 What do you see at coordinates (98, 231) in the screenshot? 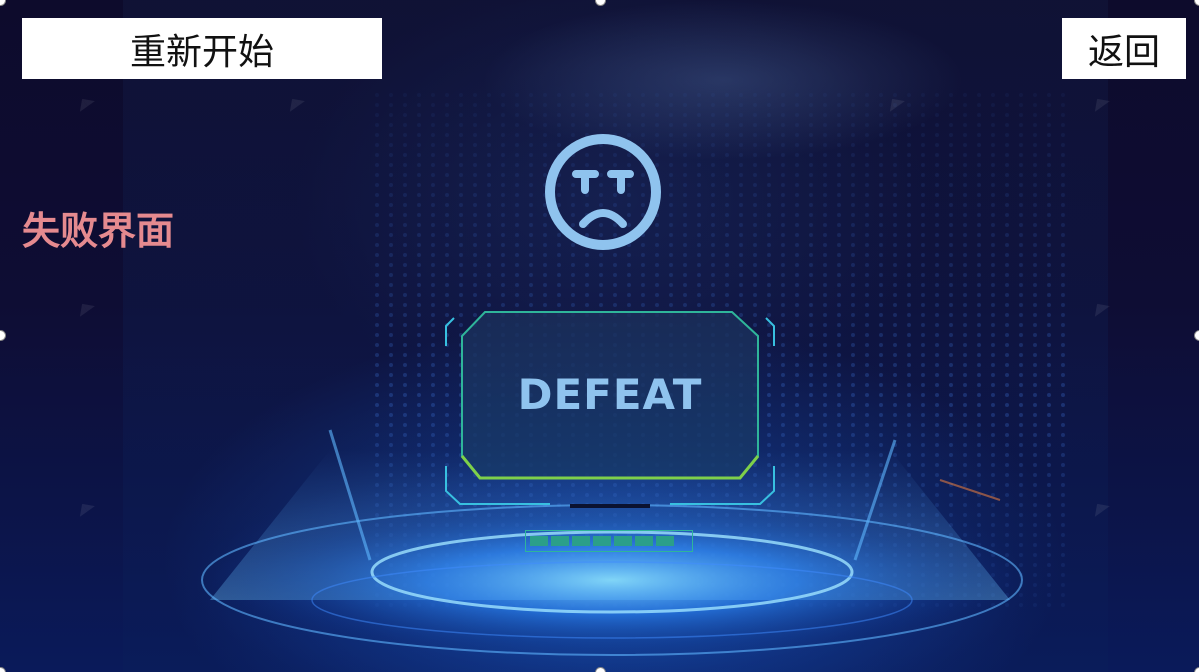
I see `screen-title-label: 失败界面` at bounding box center [98, 231].